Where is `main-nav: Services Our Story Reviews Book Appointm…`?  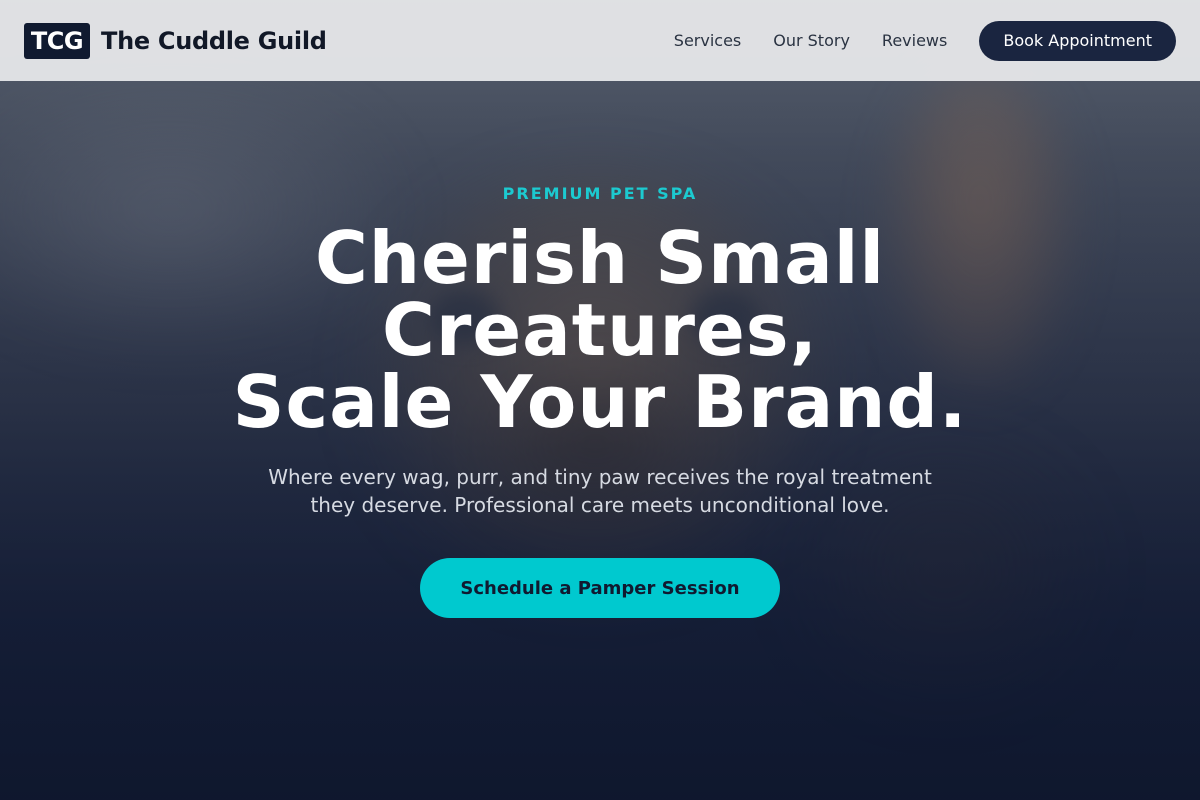 main-nav: Services Our Story Reviews Book Appointm… is located at coordinates (925, 40).